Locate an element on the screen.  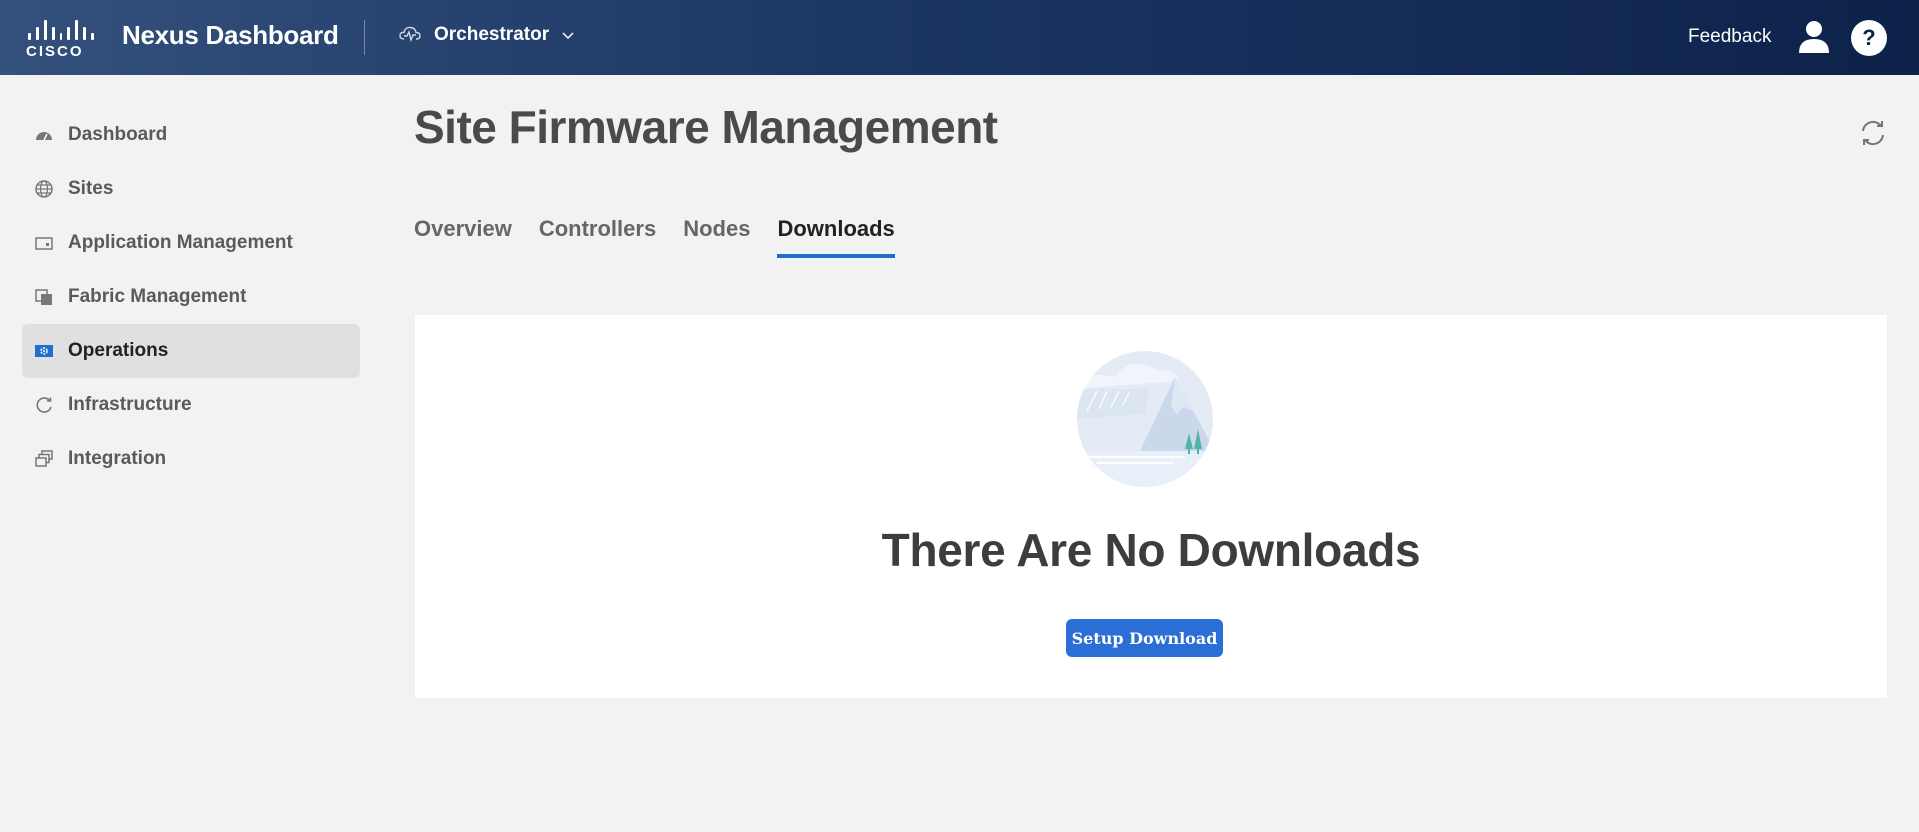
sidebar-item-application-management: Application Management is located at coordinates (191, 243).